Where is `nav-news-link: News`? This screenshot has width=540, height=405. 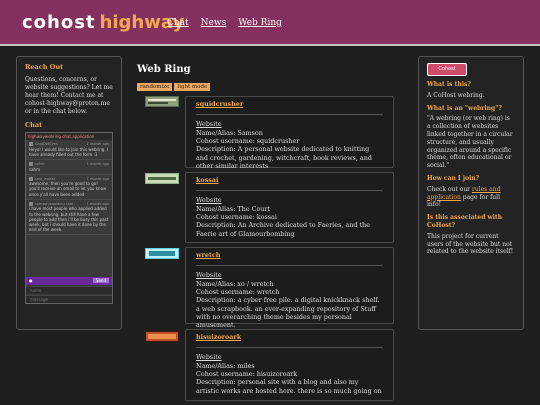 nav-news-link: News is located at coordinates (214, 23).